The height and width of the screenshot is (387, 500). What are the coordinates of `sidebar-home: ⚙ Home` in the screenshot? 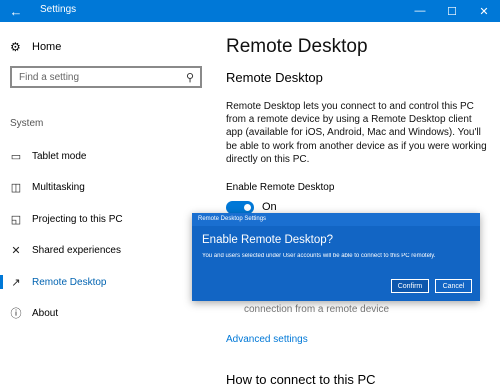 It's located at (35, 47).